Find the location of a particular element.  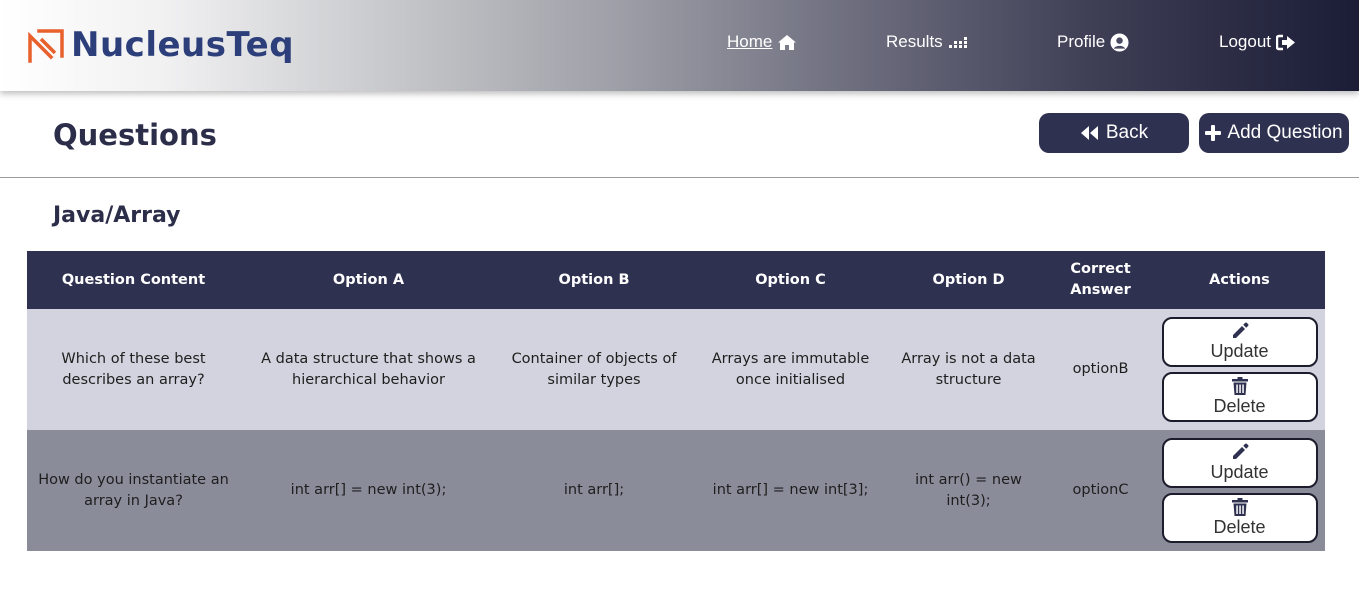

back-button-label: Back is located at coordinates (1127, 132).